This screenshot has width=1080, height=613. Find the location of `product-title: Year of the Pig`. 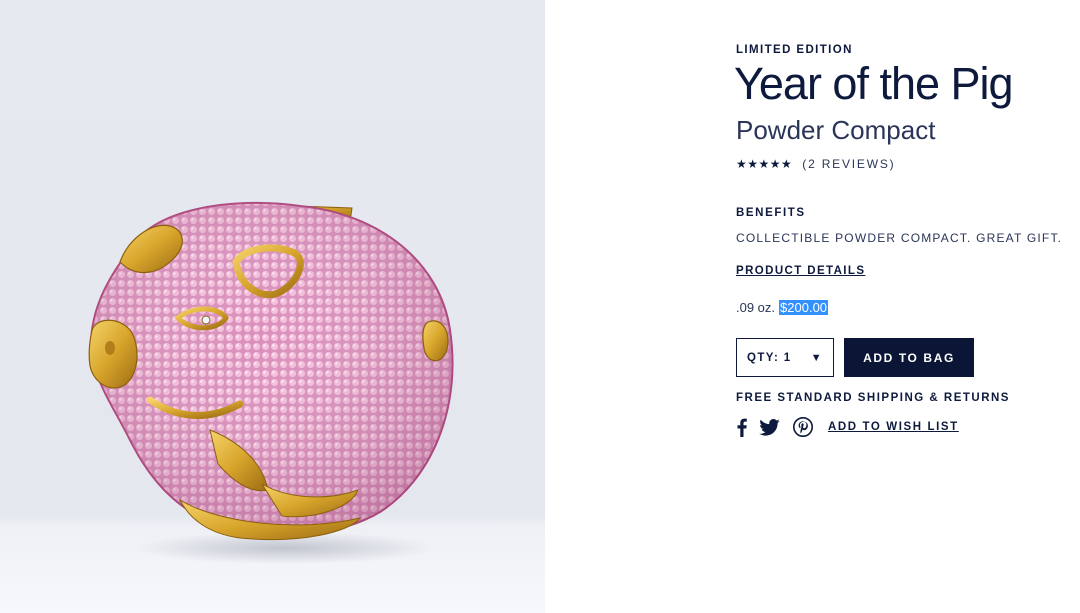

product-title: Year of the Pig is located at coordinates (874, 83).